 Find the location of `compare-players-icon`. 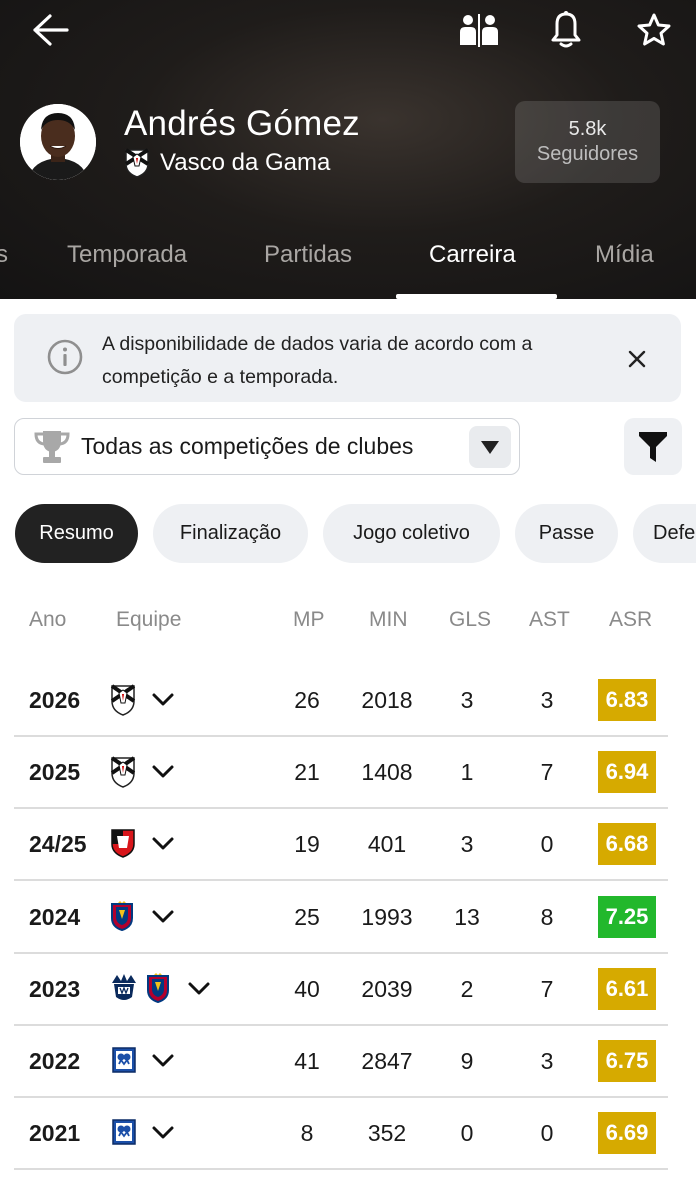

compare-players-icon is located at coordinates (479, 30).